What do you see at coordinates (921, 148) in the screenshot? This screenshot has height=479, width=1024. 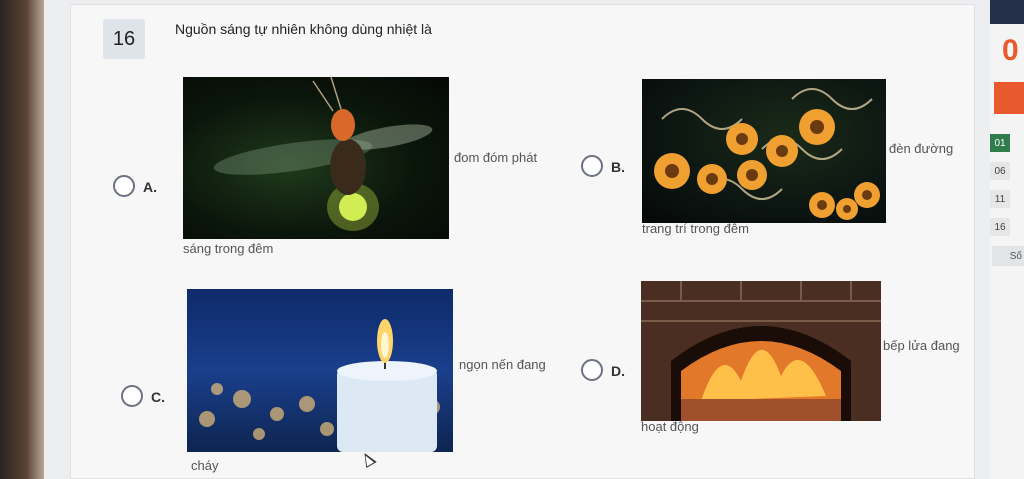 I see `option-b-caption-1: đèn đường` at bounding box center [921, 148].